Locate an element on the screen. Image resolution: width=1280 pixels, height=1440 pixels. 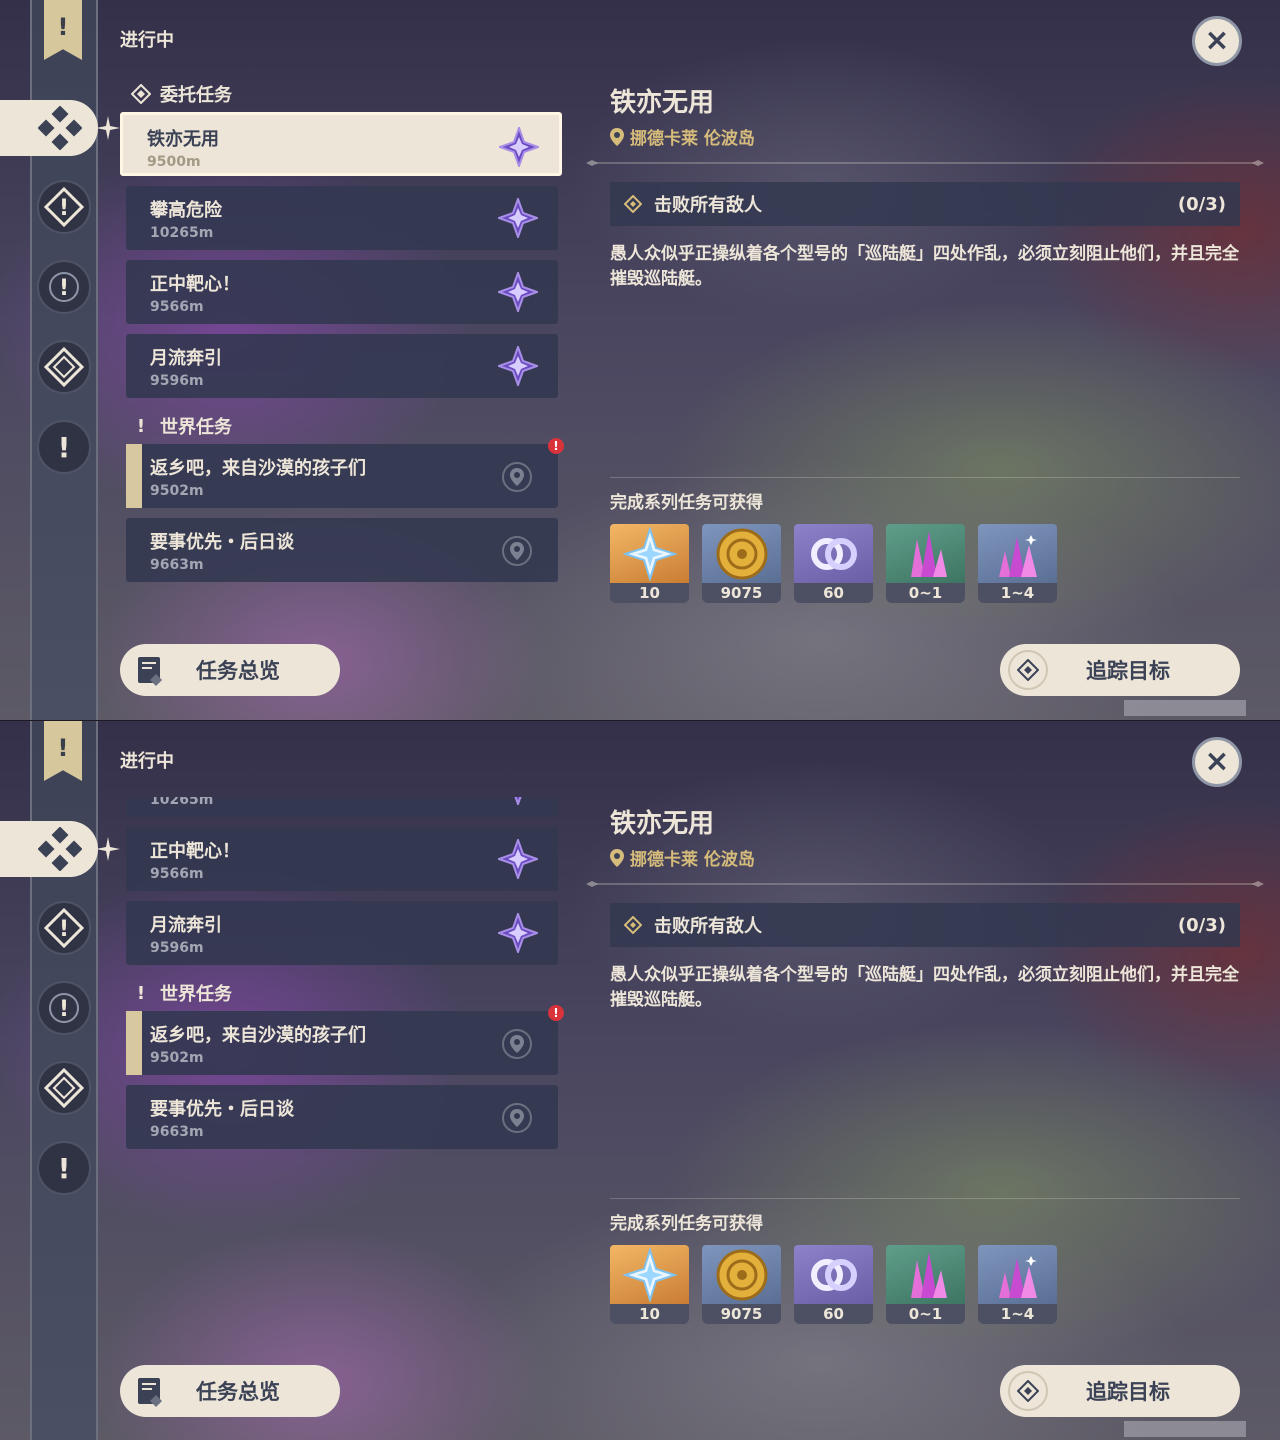
quest-location: 挪德卡莱 伦波岛 is located at coordinates (682, 136).